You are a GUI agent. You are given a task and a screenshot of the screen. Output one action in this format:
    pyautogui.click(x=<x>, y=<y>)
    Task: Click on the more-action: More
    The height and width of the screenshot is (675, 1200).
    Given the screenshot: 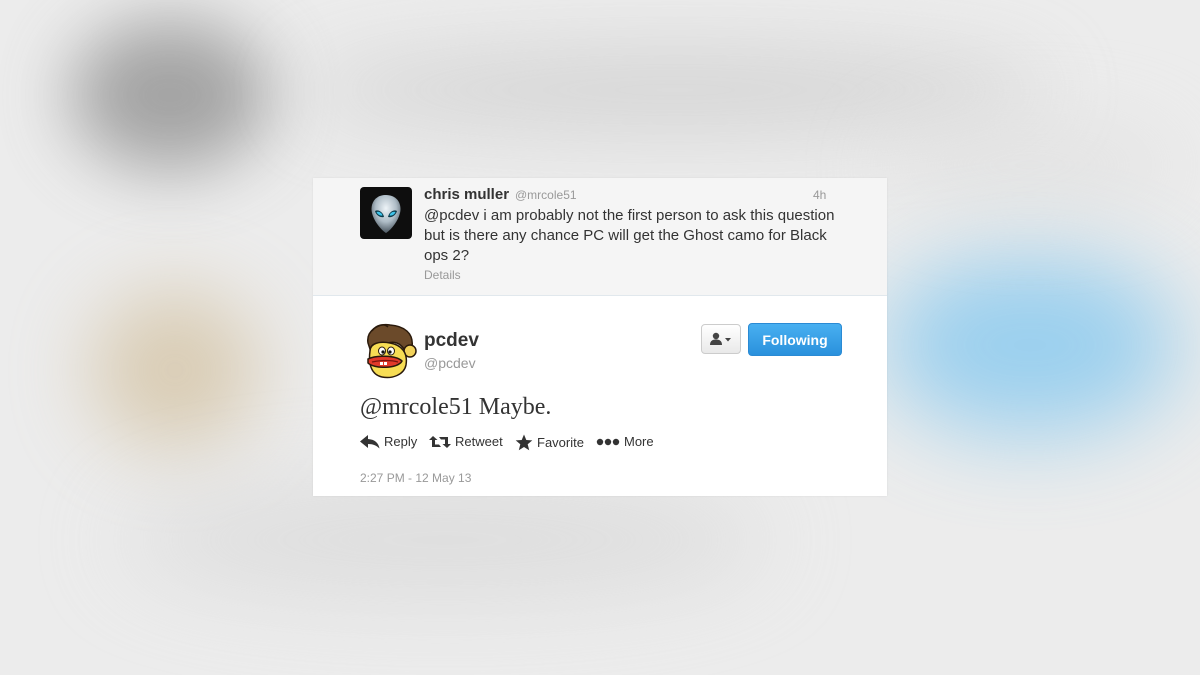 What is the action you would take?
    pyautogui.click(x=625, y=441)
    